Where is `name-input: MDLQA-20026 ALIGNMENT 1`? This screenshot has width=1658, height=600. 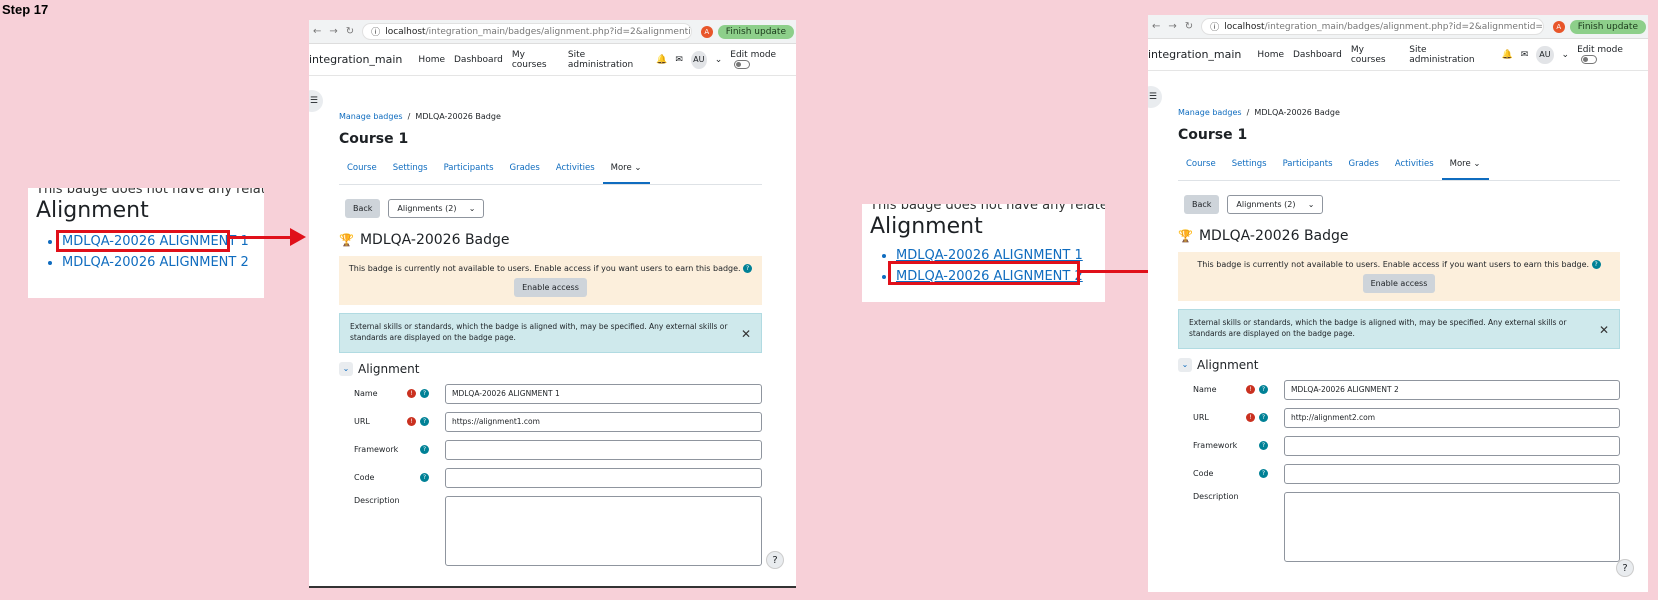
name-input: MDLQA-20026 ALIGNMENT 1 is located at coordinates (603, 393).